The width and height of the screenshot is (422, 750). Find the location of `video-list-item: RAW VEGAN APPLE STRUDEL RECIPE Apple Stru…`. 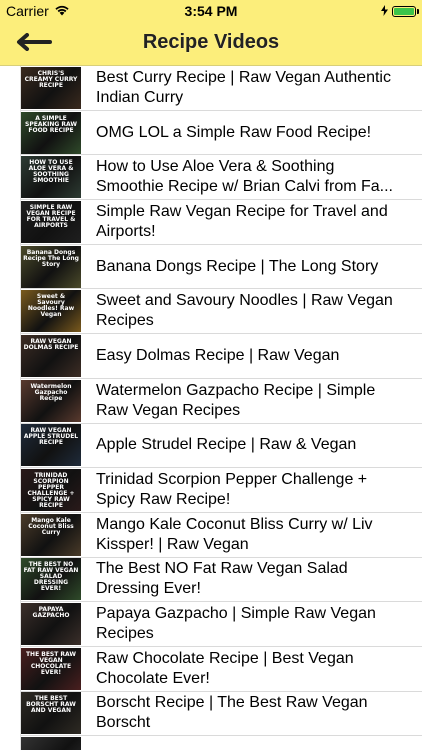

video-list-item: RAW VEGAN APPLE STRUDEL RECIPE Apple Stru… is located at coordinates (221, 446).